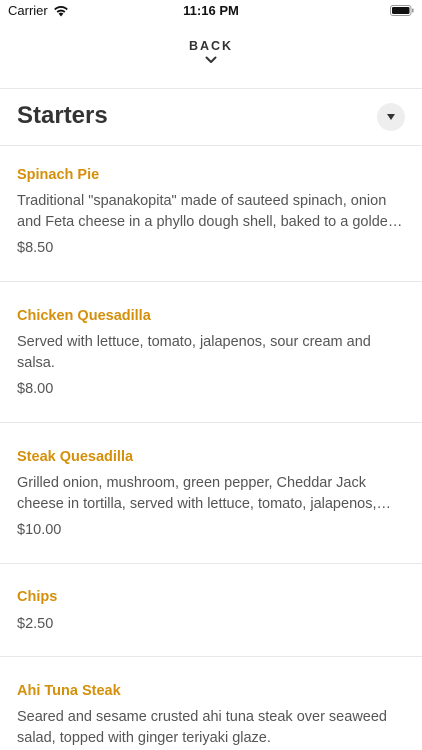  I want to click on item-name: Ahi Tuna Steak, so click(69, 691).